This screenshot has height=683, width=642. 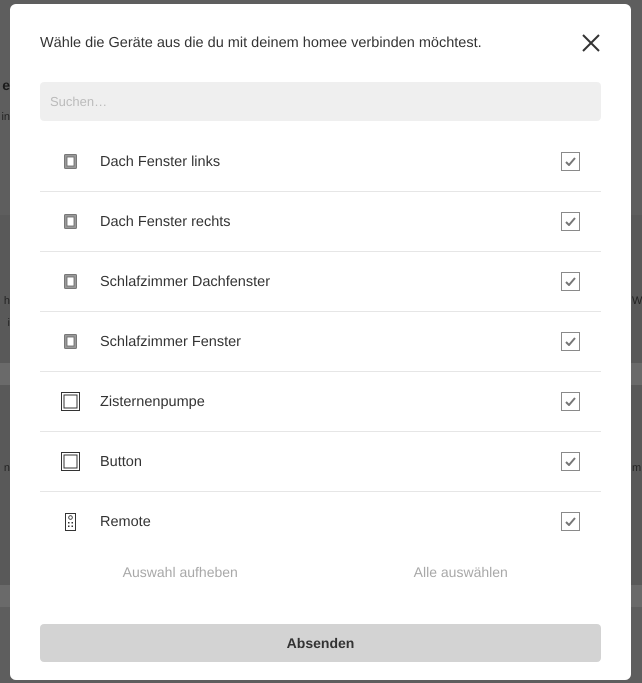 I want to click on device-name: Button, so click(x=121, y=462).